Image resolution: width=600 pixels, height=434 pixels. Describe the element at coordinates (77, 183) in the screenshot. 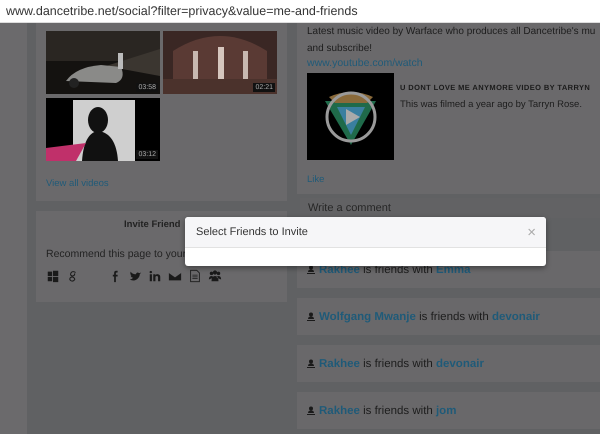

I see `view-all-videos-link: View all videos` at that location.